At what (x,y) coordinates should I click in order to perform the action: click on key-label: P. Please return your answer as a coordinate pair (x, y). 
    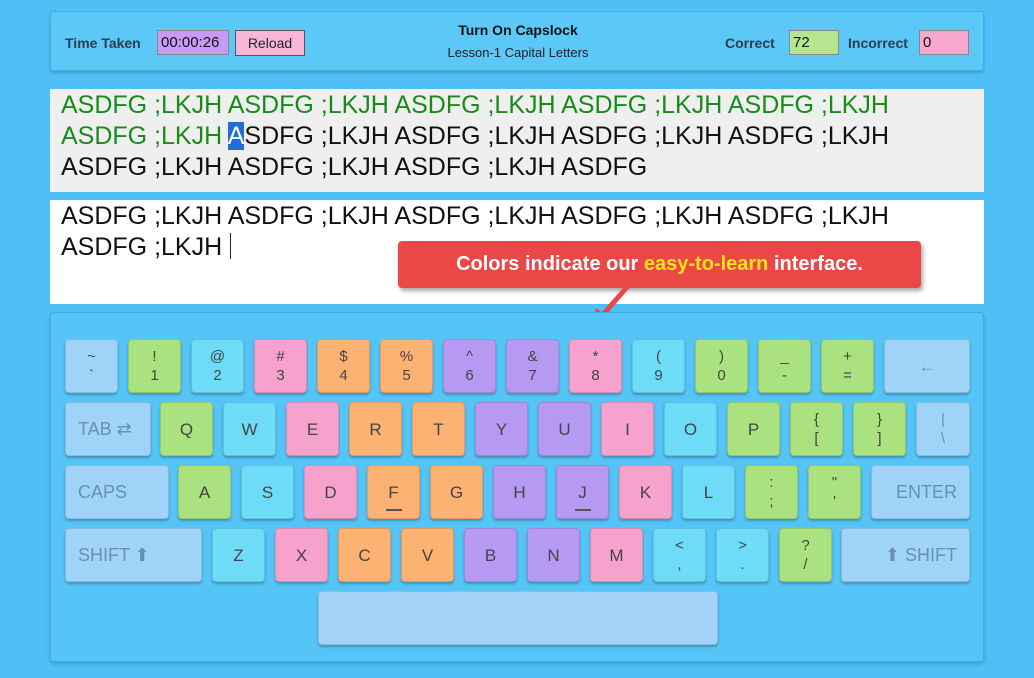
    Looking at the image, I should click on (753, 429).